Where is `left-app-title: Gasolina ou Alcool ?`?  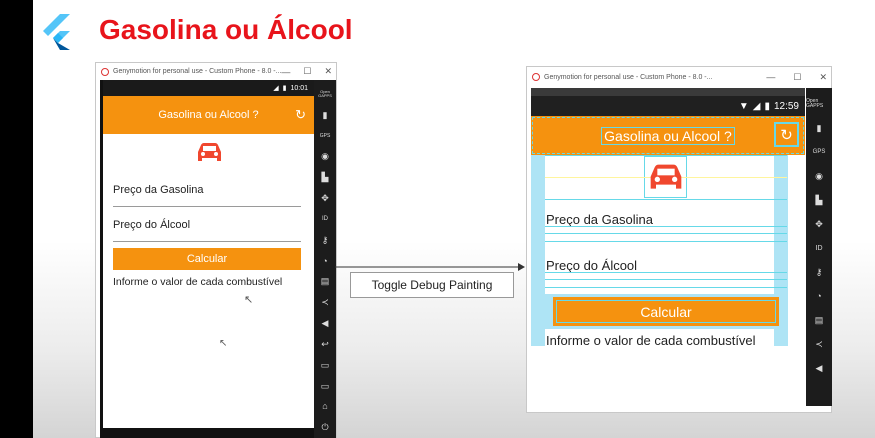 left-app-title: Gasolina ou Alcool ? is located at coordinates (208, 115).